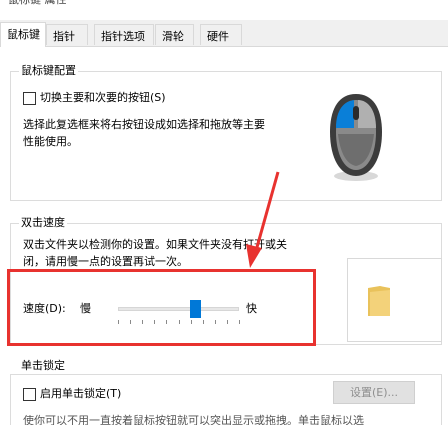 Image resolution: width=448 pixels, height=425 pixels. Describe the element at coordinates (103, 97) in the screenshot. I see `swap-buttons-label: 切换主要和次要的按钮(S)` at that location.